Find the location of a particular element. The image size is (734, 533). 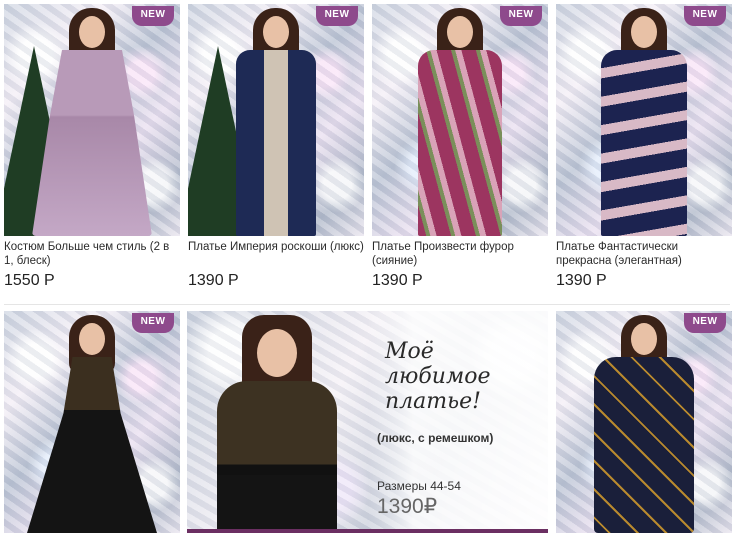

product-title: Платье Произвести фурор (сияние) is located at coordinates (460, 254).